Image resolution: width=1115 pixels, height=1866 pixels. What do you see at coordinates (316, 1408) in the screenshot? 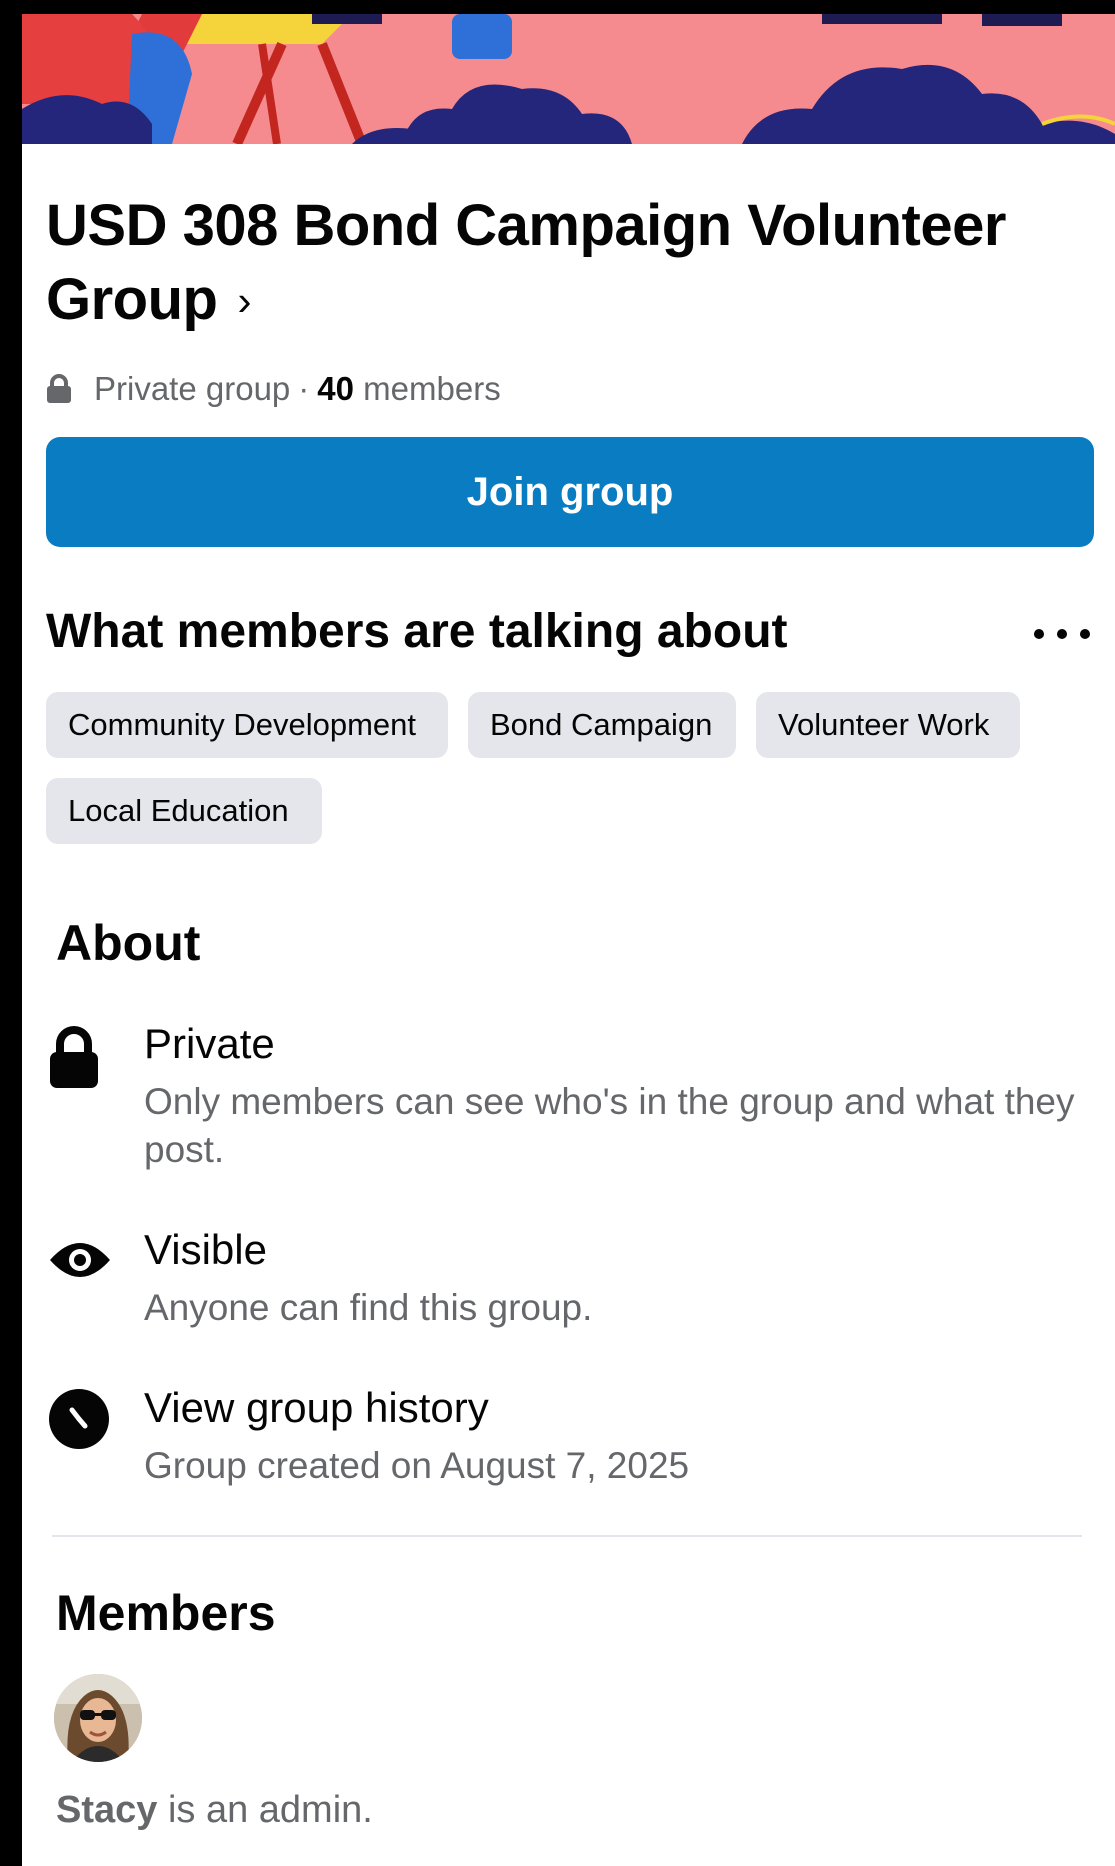
I see `about-item-title: View group history` at bounding box center [316, 1408].